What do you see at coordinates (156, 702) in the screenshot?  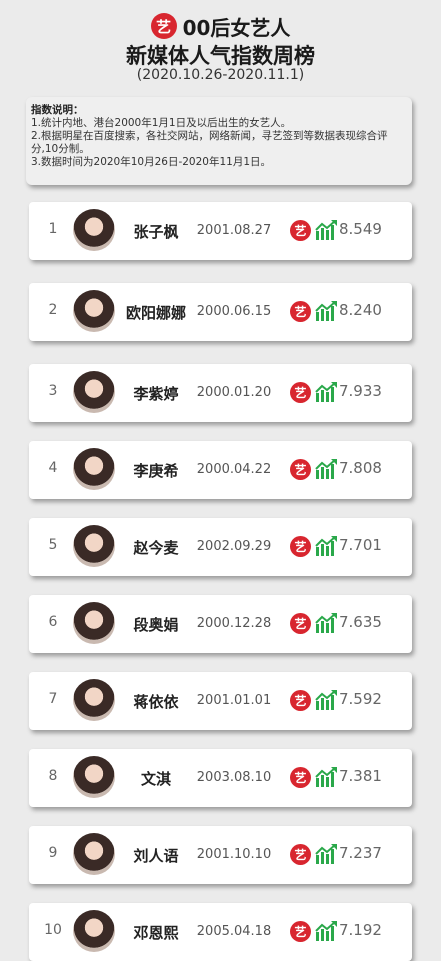 I see `artist-name: 蒋依依` at bounding box center [156, 702].